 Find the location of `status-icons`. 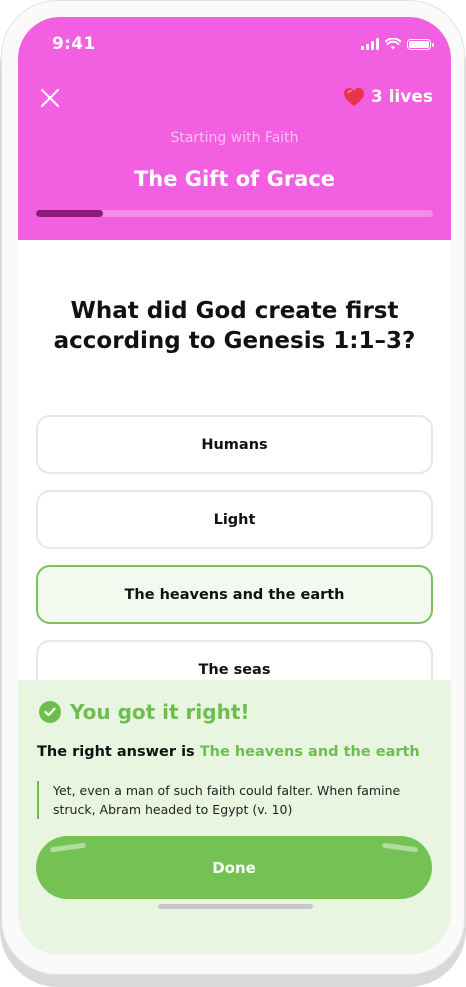

status-icons is located at coordinates (397, 44).